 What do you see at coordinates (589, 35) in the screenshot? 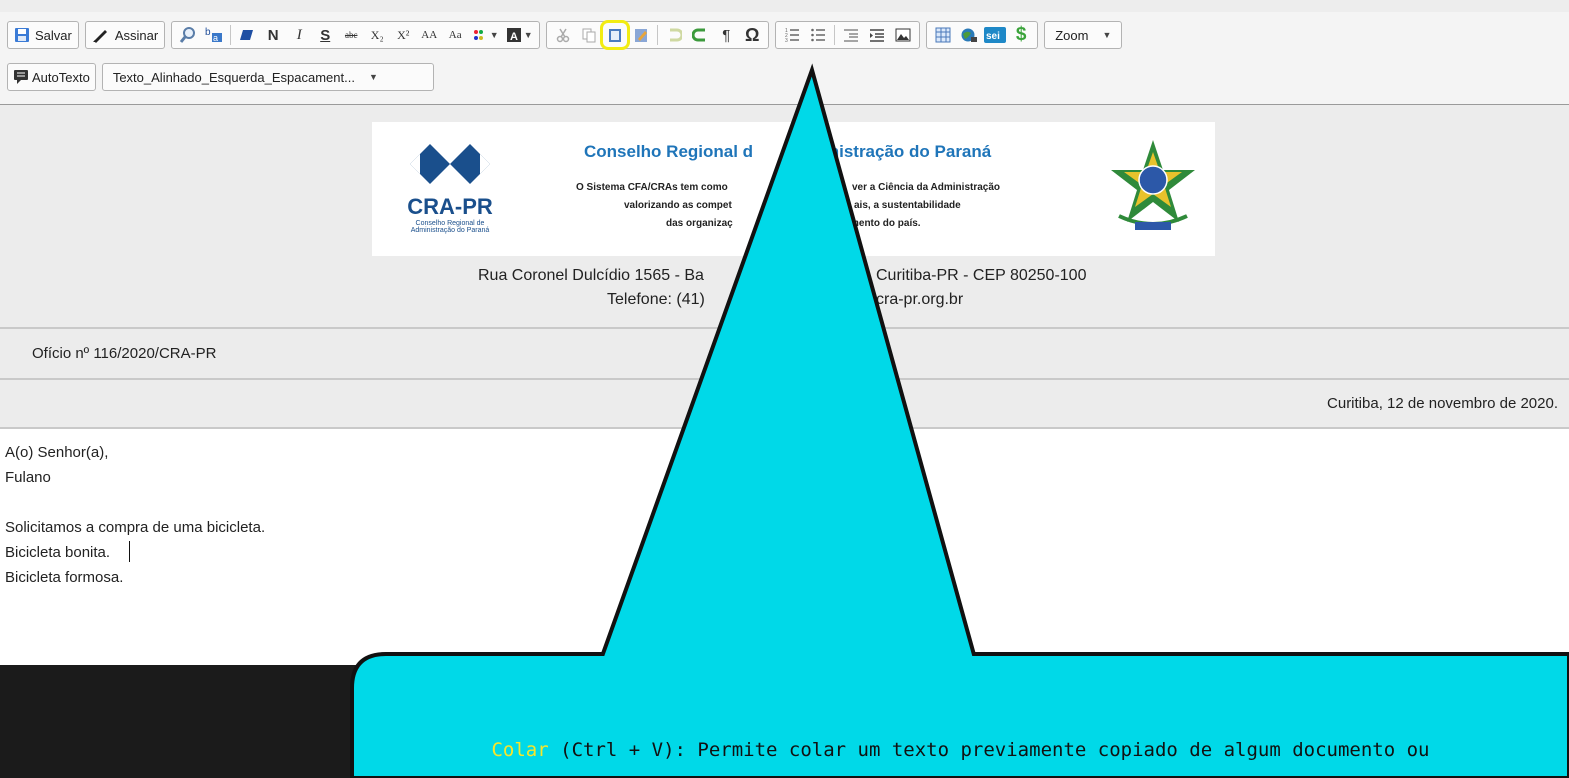
I see `copy-icon` at bounding box center [589, 35].